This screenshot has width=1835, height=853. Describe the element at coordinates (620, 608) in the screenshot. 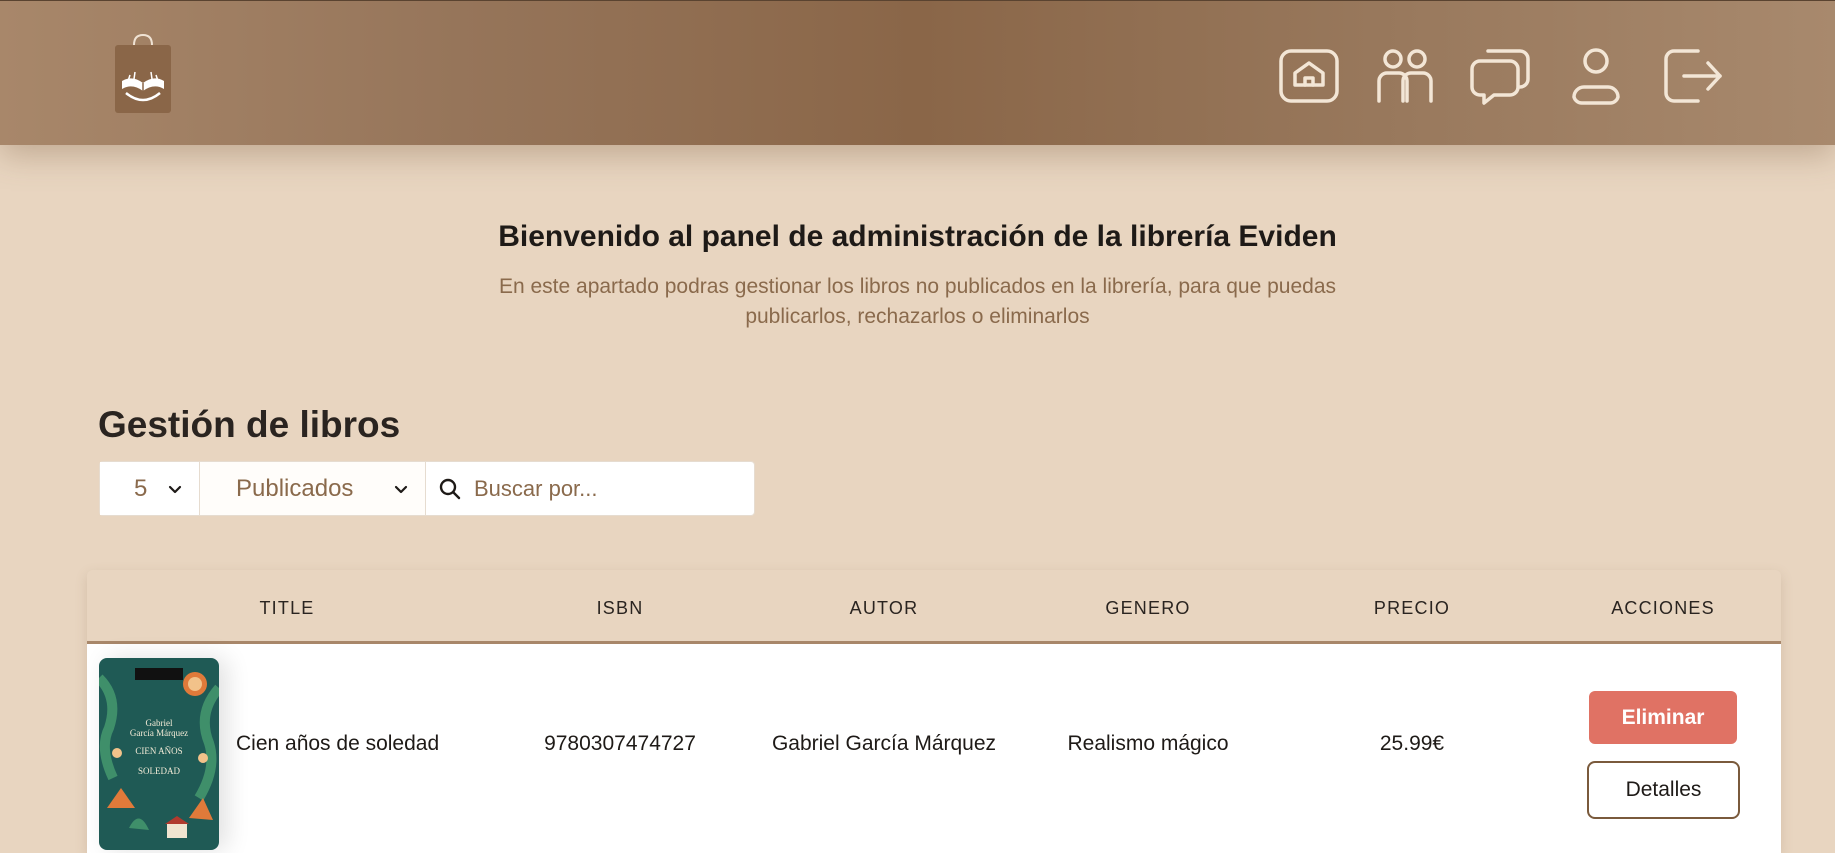

I see `column-header-isbn: ISBN` at that location.